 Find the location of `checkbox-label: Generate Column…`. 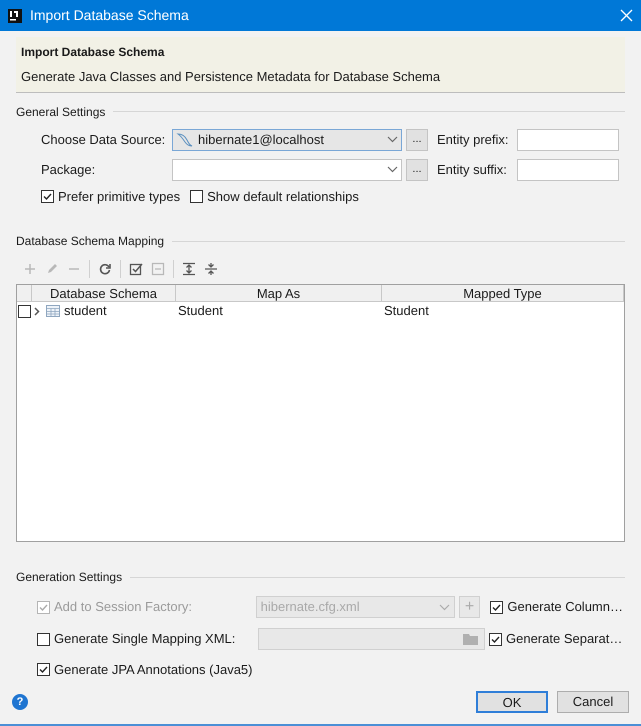

checkbox-label: Generate Column… is located at coordinates (565, 607).